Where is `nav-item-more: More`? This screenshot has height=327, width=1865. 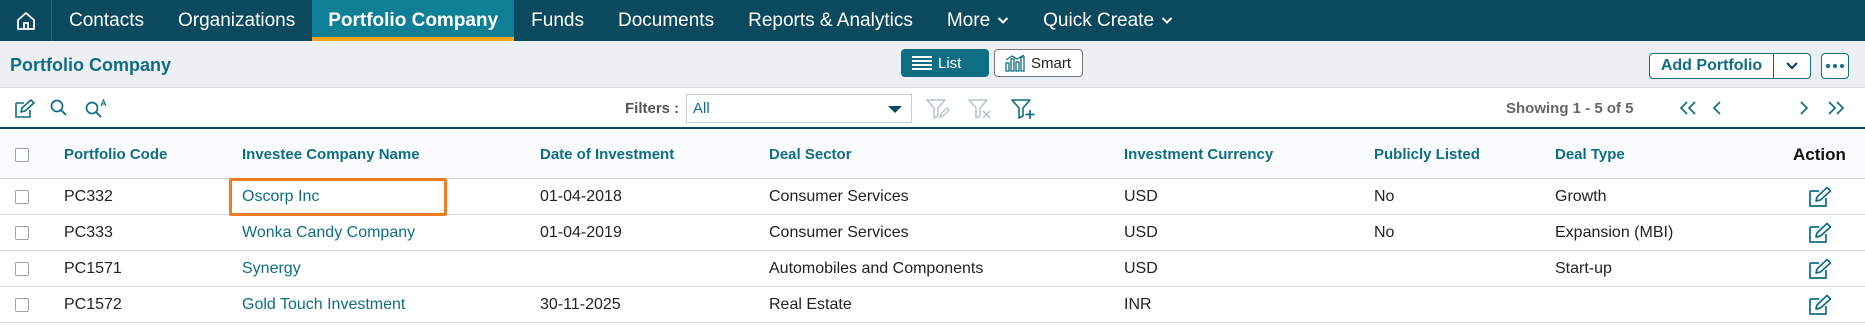 nav-item-more: More is located at coordinates (978, 20).